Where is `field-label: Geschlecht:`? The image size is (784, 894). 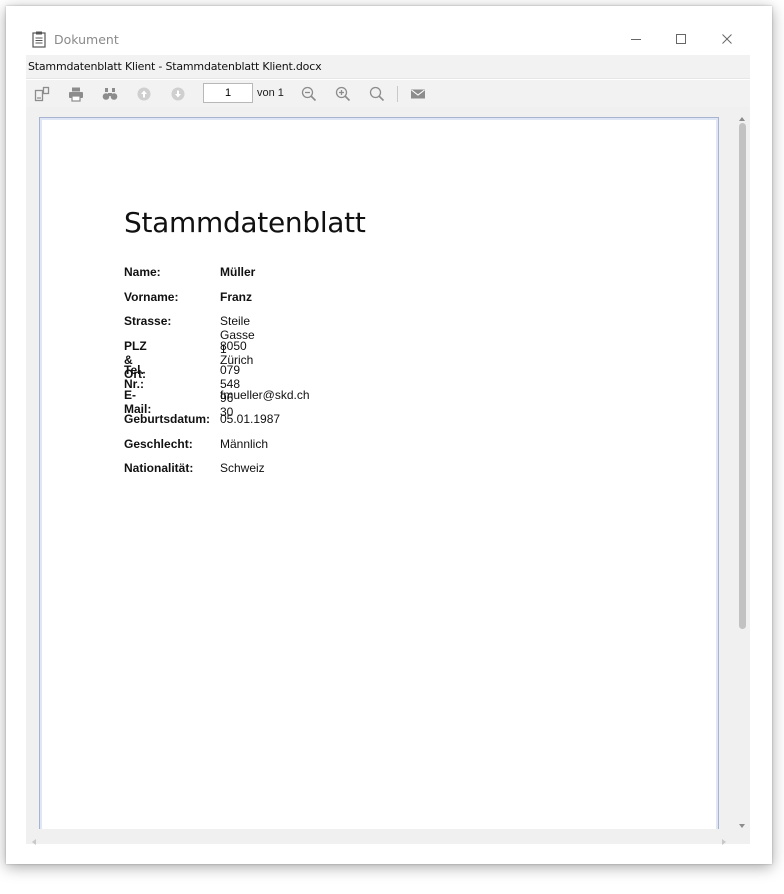 field-label: Geschlecht: is located at coordinates (158, 443).